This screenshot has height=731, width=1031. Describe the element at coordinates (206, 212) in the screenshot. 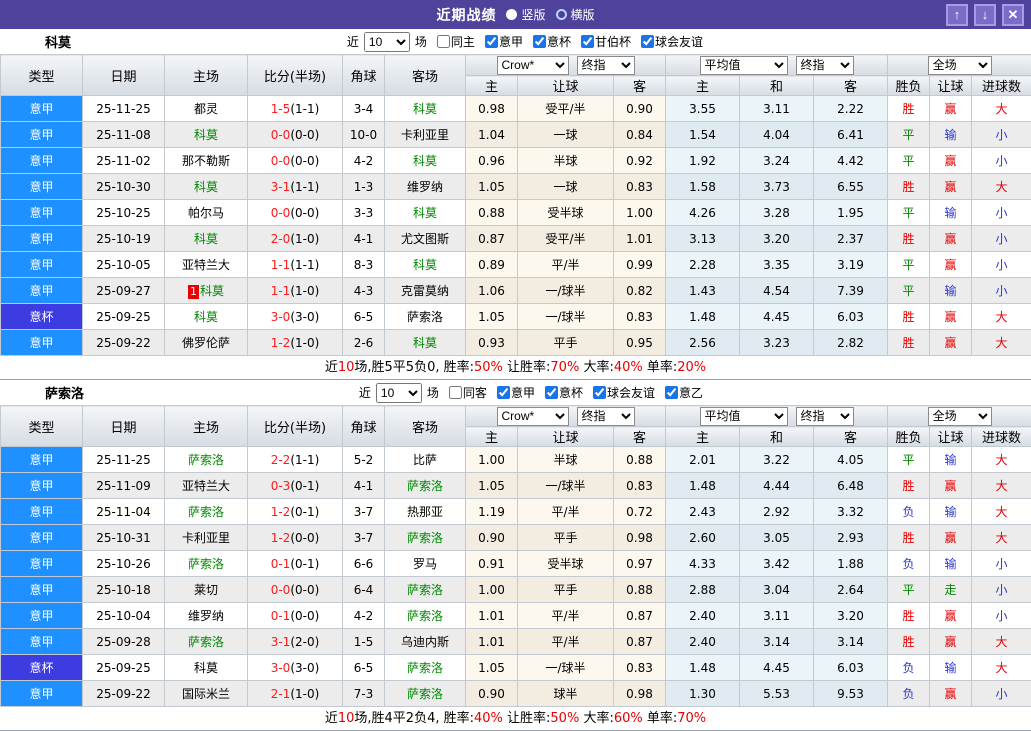

I see `home-team-cell: 帕尔马` at that location.